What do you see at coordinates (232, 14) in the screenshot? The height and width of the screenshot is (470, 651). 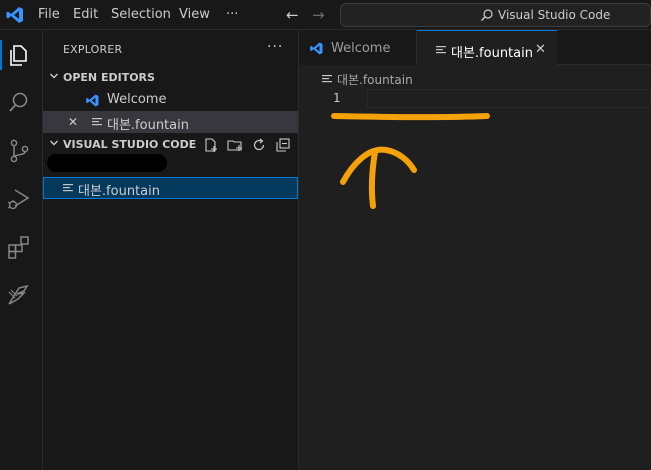 I see `menu-more: ···` at bounding box center [232, 14].